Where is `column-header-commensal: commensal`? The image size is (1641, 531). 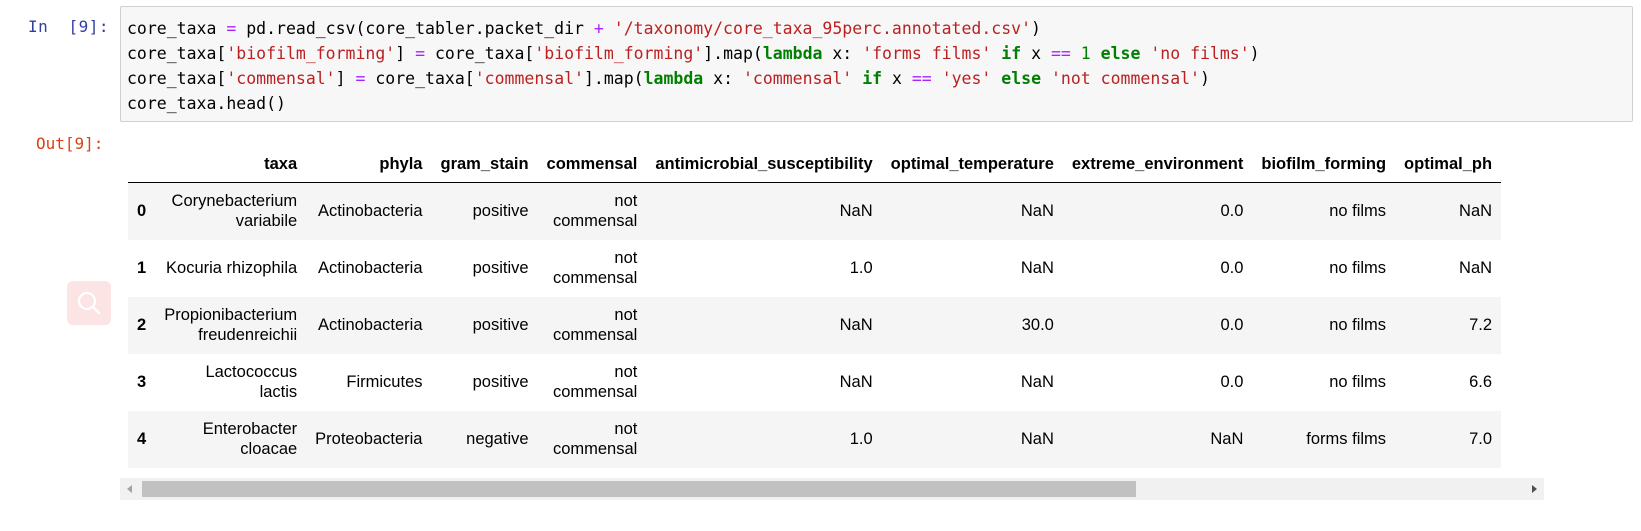 column-header-commensal: commensal is located at coordinates (592, 164).